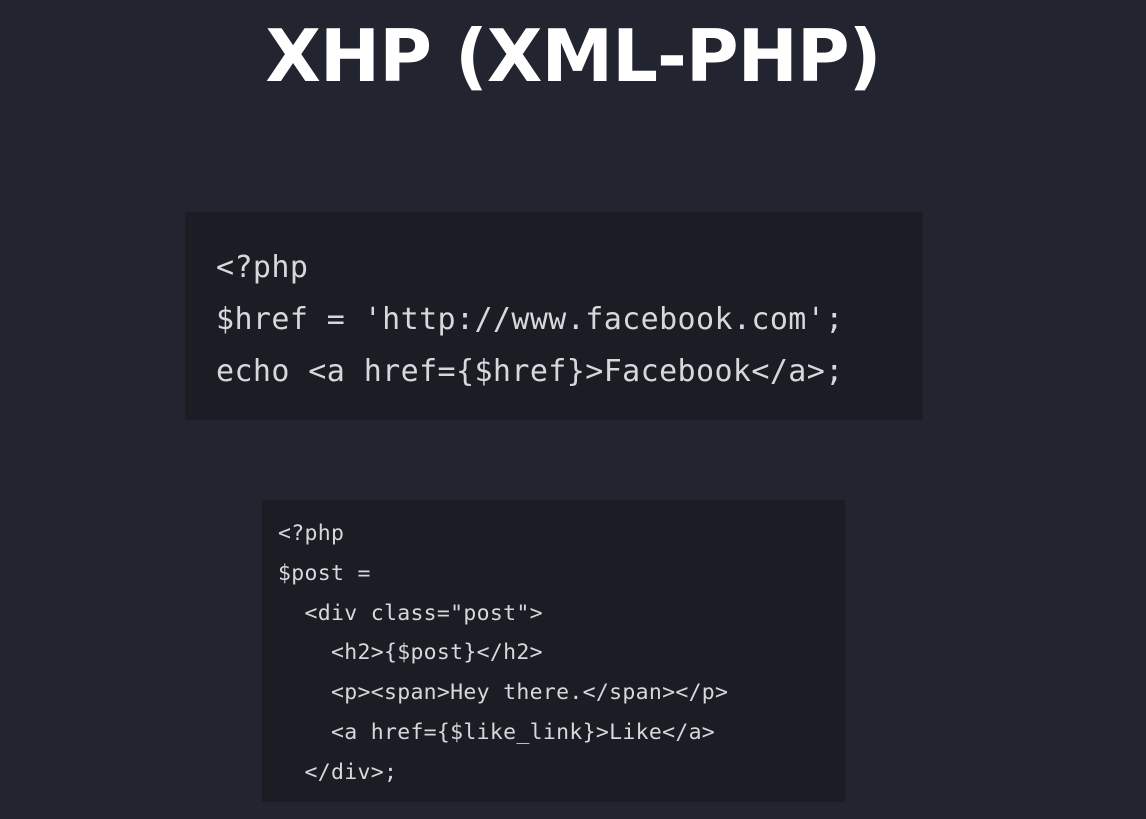  Describe the element at coordinates (503, 693) in the screenshot. I see `code-line: <p><span>Hey there.</span></p>` at that location.